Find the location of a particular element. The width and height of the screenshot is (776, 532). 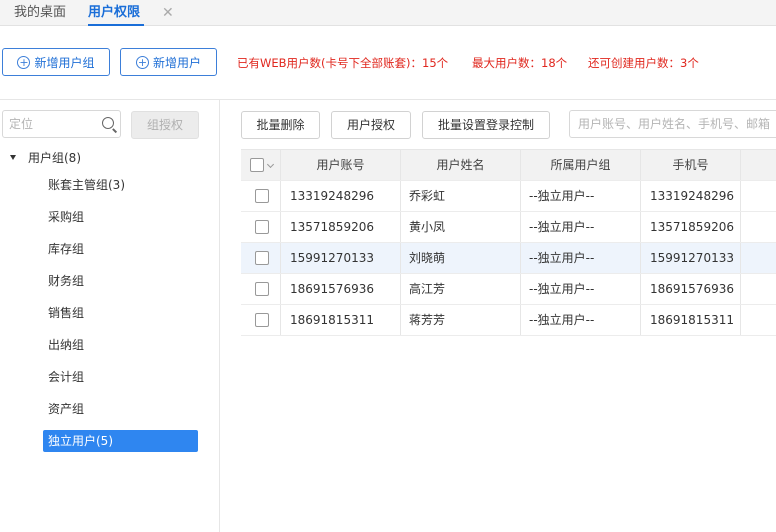

tree-item-inventory-group: 库存组 is located at coordinates (66, 249).